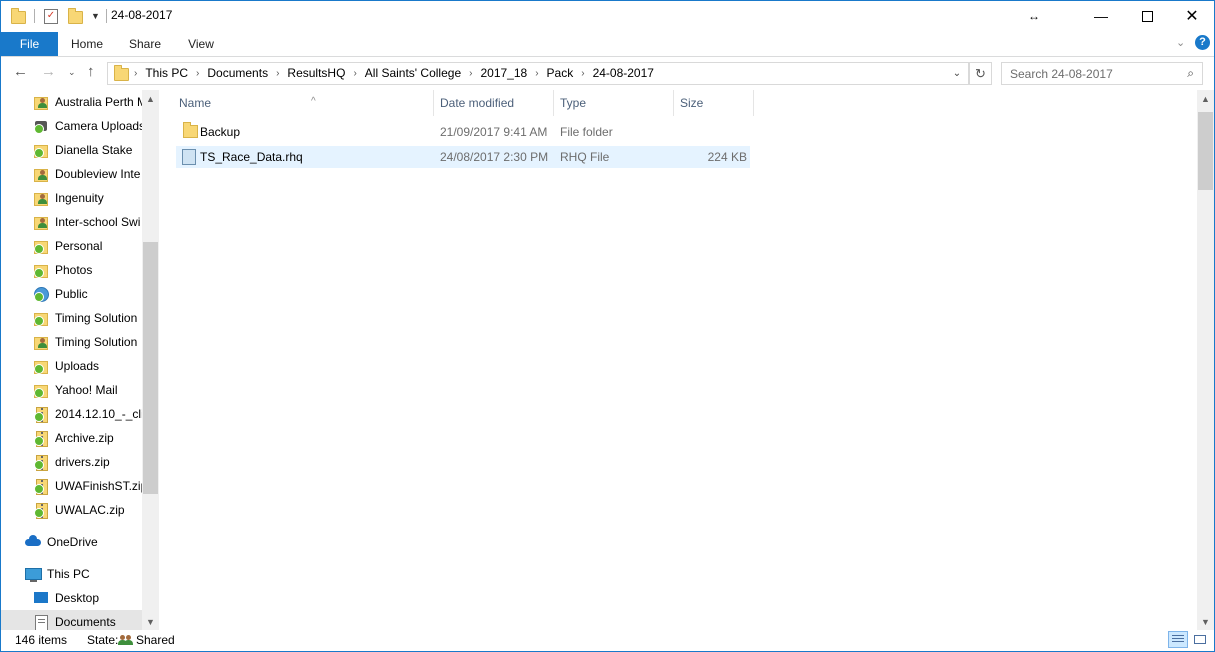 Image resolution: width=1215 pixels, height=652 pixels. I want to click on sidebar-item-label: Public, so click(71, 294).